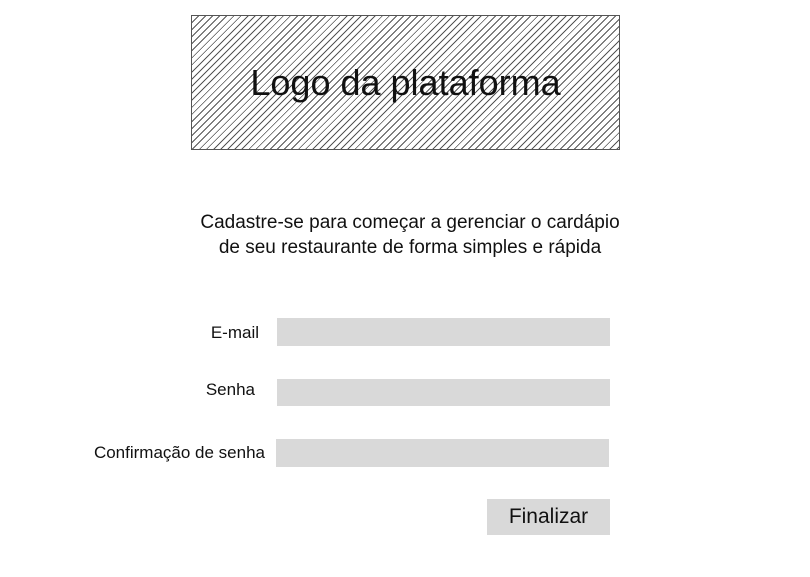 Image resolution: width=810 pixels, height=577 pixels. Describe the element at coordinates (443, 392) in the screenshot. I see `password-field` at that location.